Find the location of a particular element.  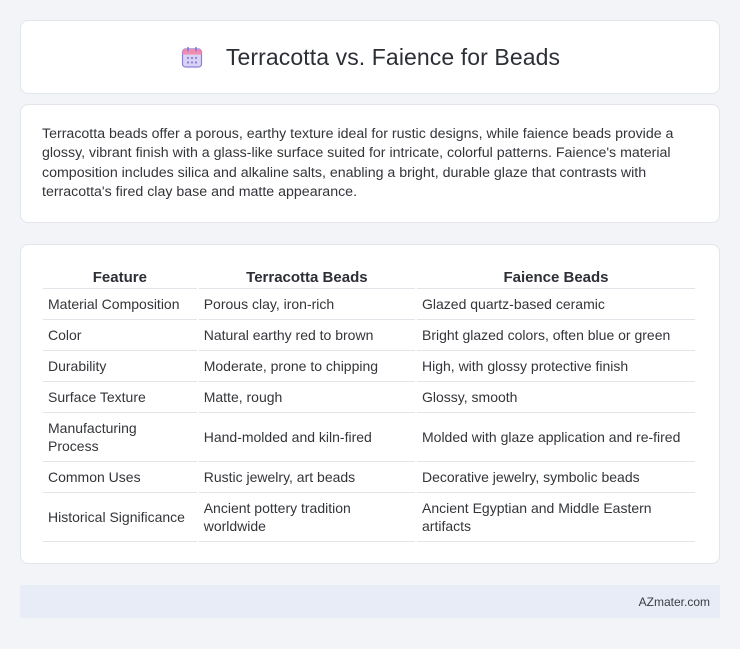

title-wrap: Terracotta vs. Faience for Beads is located at coordinates (370, 57).